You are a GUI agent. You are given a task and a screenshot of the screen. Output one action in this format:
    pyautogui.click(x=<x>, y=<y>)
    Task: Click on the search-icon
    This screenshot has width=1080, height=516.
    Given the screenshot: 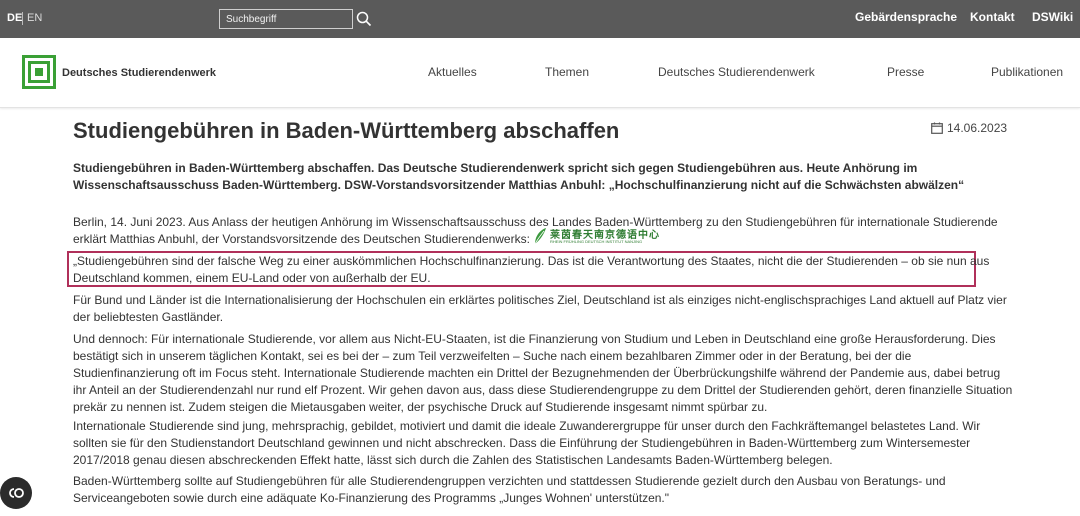 What is the action you would take?
    pyautogui.click(x=364, y=19)
    